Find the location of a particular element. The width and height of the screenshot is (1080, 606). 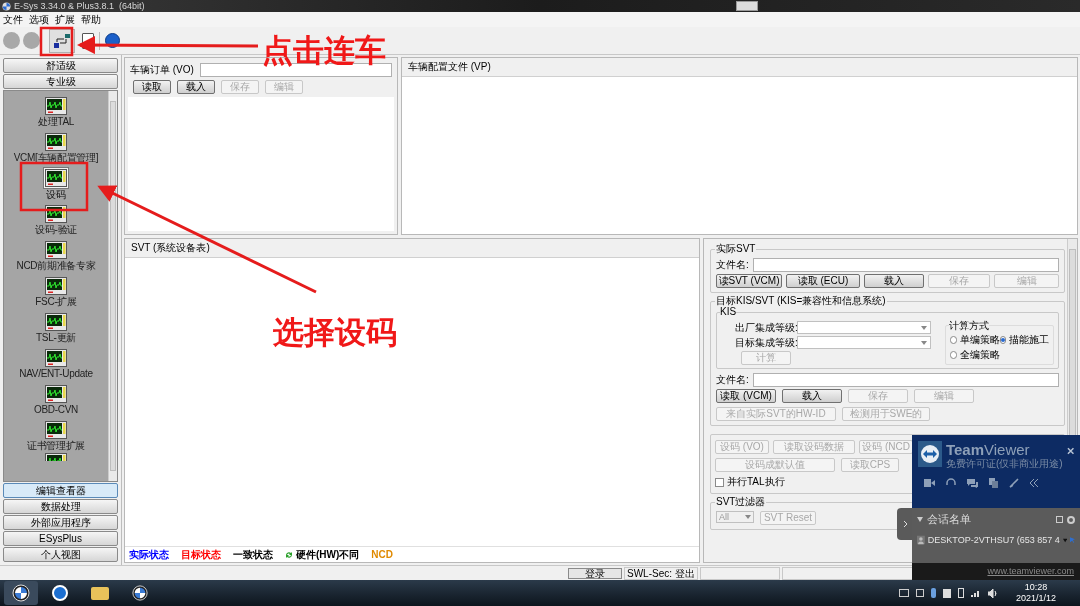

tool-list-item: TSL-更新 is located at coordinates (56, 327).